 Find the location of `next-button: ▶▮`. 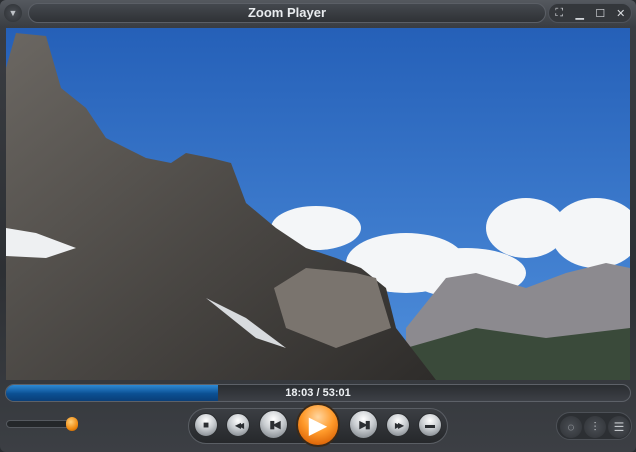

next-button: ▶▮ is located at coordinates (363, 424).